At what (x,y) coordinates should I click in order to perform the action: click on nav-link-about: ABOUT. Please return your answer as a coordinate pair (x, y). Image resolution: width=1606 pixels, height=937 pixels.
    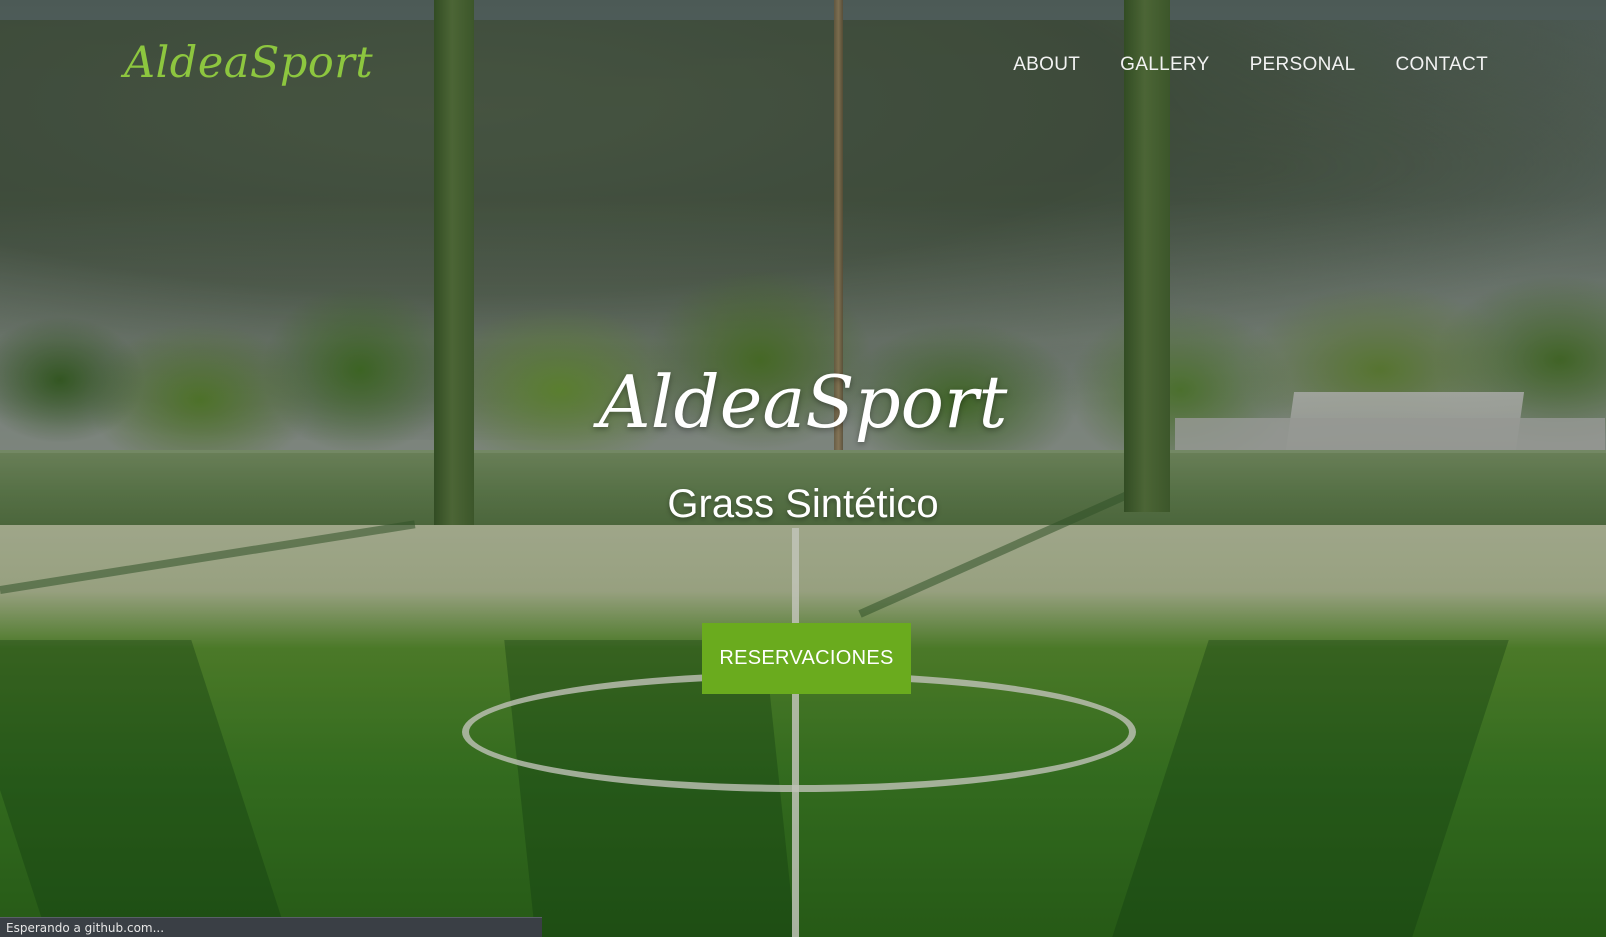
    Looking at the image, I should click on (1046, 65).